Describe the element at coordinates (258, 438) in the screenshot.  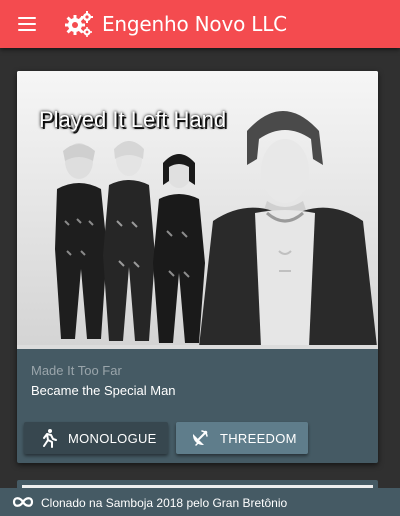
I see `threedom-label: THREEDOM` at that location.